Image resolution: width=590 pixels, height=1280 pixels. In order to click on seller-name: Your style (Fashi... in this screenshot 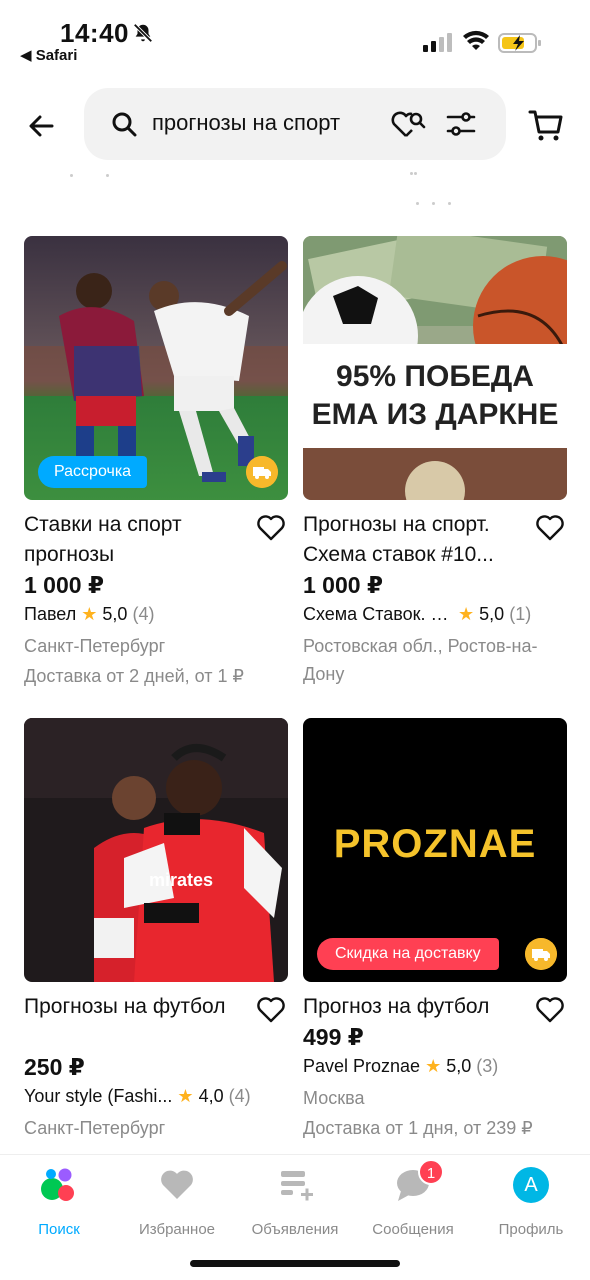, I will do `click(98, 1096)`.